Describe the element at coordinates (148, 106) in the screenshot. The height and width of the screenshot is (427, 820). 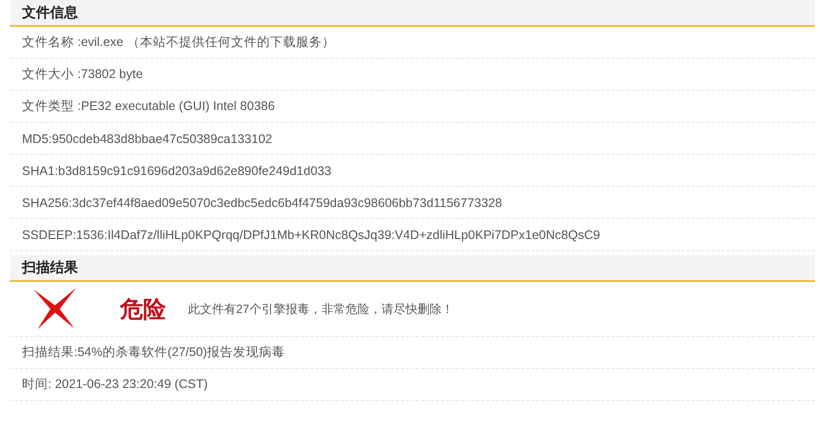
I see `info-text: 文件类型 :PE32 executable (GUI) Intel 80386` at that location.